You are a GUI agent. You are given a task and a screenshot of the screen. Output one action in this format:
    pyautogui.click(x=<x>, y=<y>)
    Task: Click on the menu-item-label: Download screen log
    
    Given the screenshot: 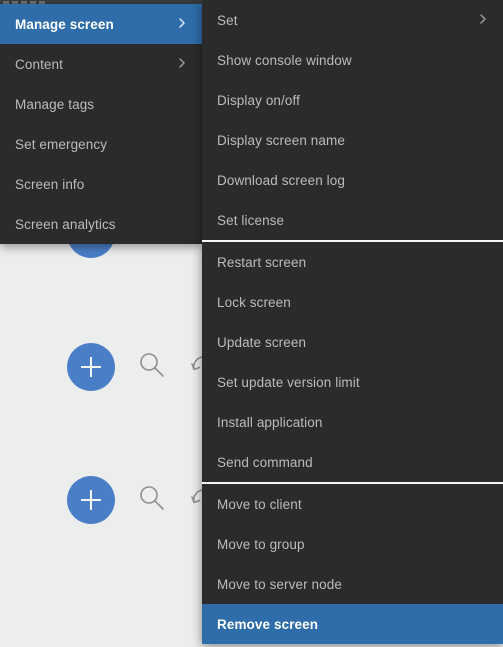 What is the action you would take?
    pyautogui.click(x=281, y=180)
    